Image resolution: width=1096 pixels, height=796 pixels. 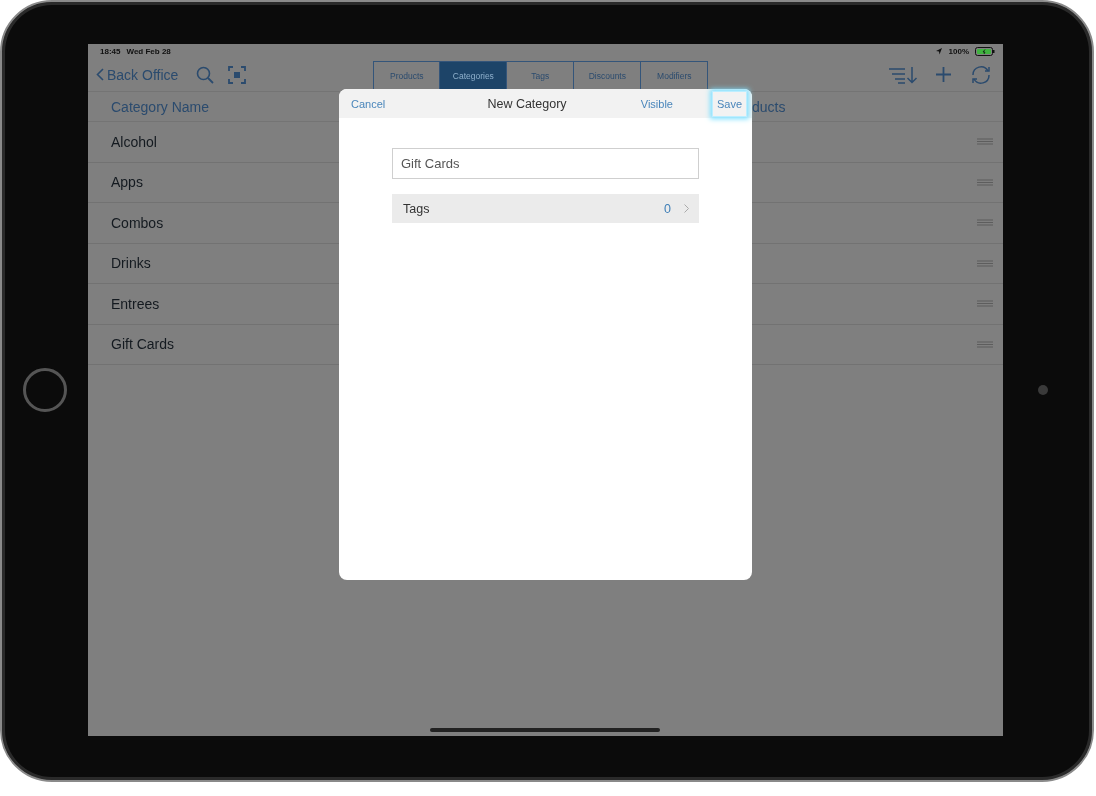 What do you see at coordinates (667, 208) in the screenshot?
I see `tags-count: 0` at bounding box center [667, 208].